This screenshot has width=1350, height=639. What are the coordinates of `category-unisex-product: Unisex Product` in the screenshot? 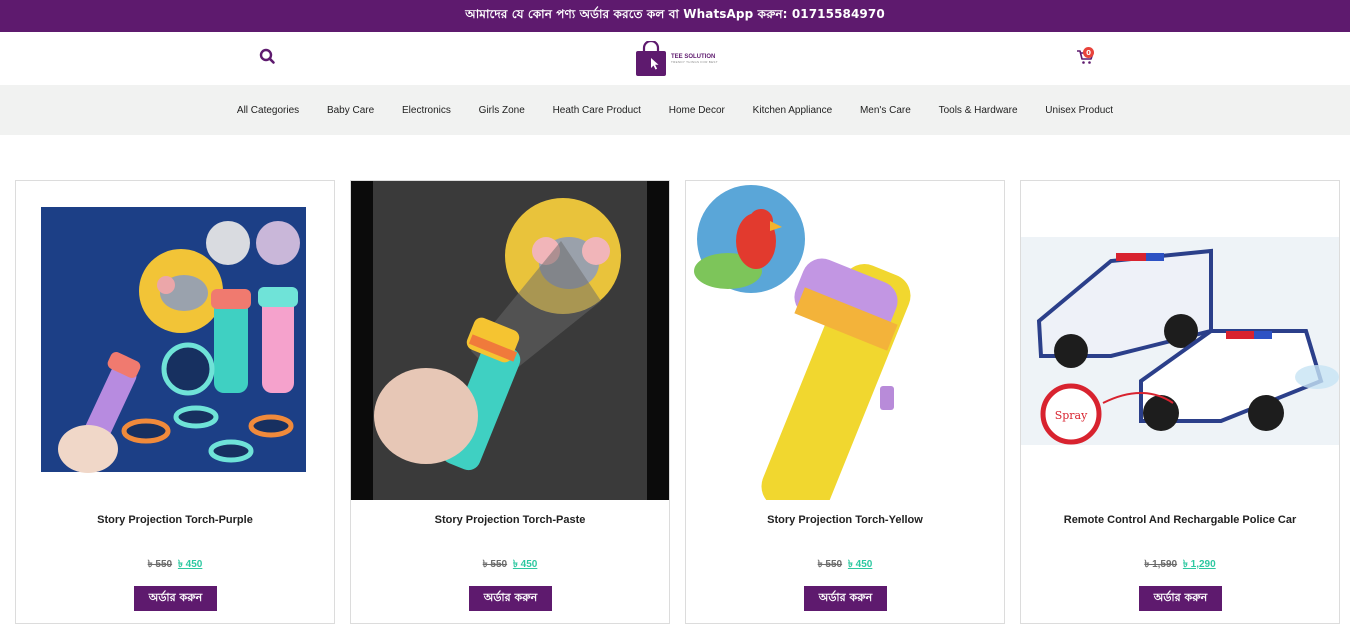 It's located at (1079, 110).